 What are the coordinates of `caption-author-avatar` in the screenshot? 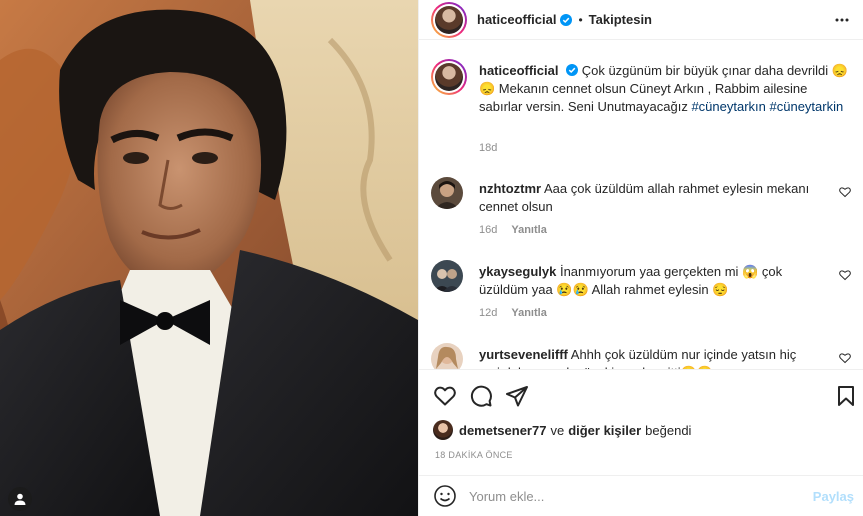 It's located at (449, 77).